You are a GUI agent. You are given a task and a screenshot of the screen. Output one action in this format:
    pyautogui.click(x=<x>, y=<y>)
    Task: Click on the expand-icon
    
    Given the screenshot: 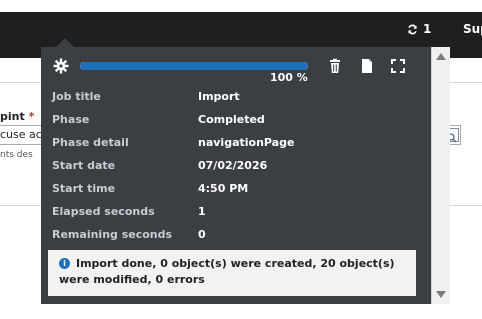 What is the action you would take?
    pyautogui.click(x=398, y=66)
    